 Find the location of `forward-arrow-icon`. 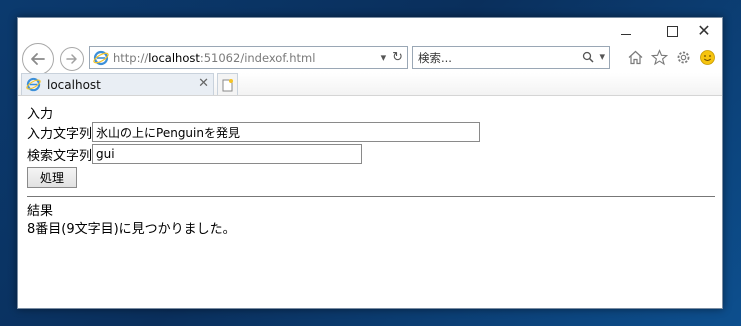

forward-arrow-icon is located at coordinates (71, 59).